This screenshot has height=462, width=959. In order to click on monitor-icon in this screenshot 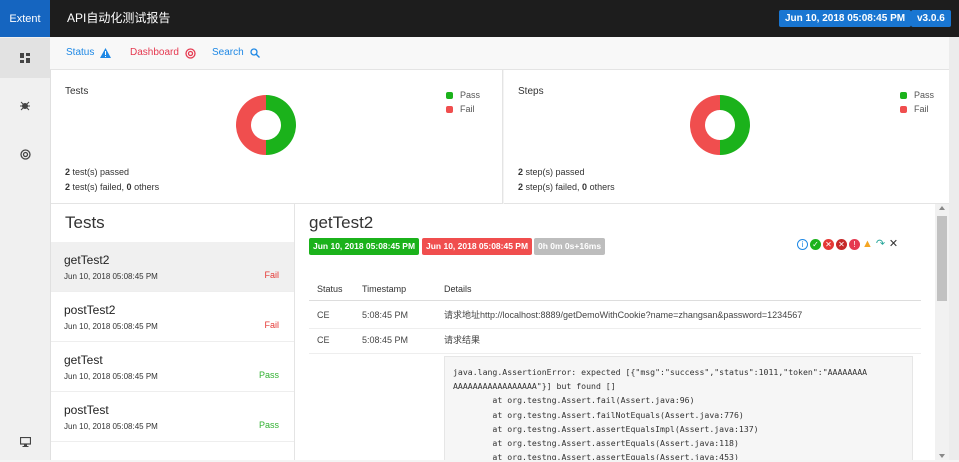, I will do `click(25, 442)`.